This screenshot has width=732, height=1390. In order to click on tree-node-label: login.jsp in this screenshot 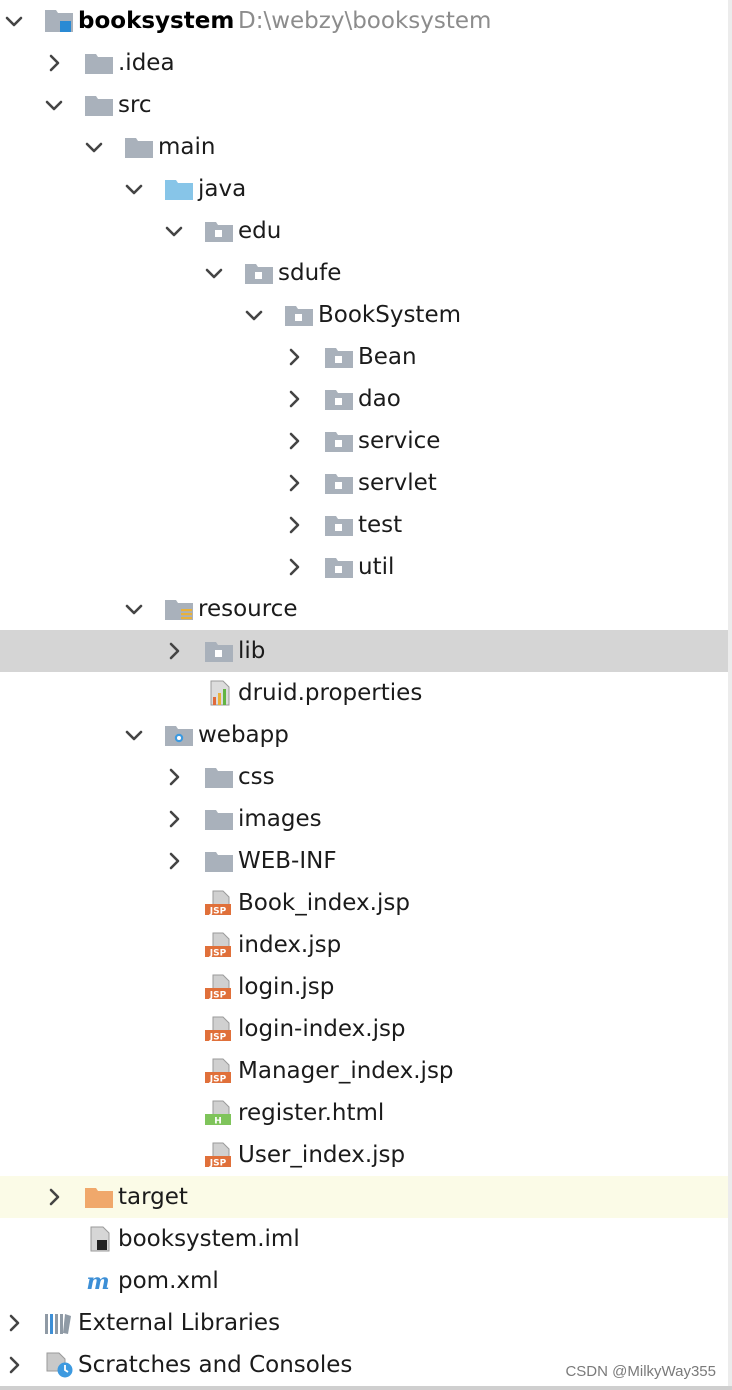, I will do `click(286, 987)`.